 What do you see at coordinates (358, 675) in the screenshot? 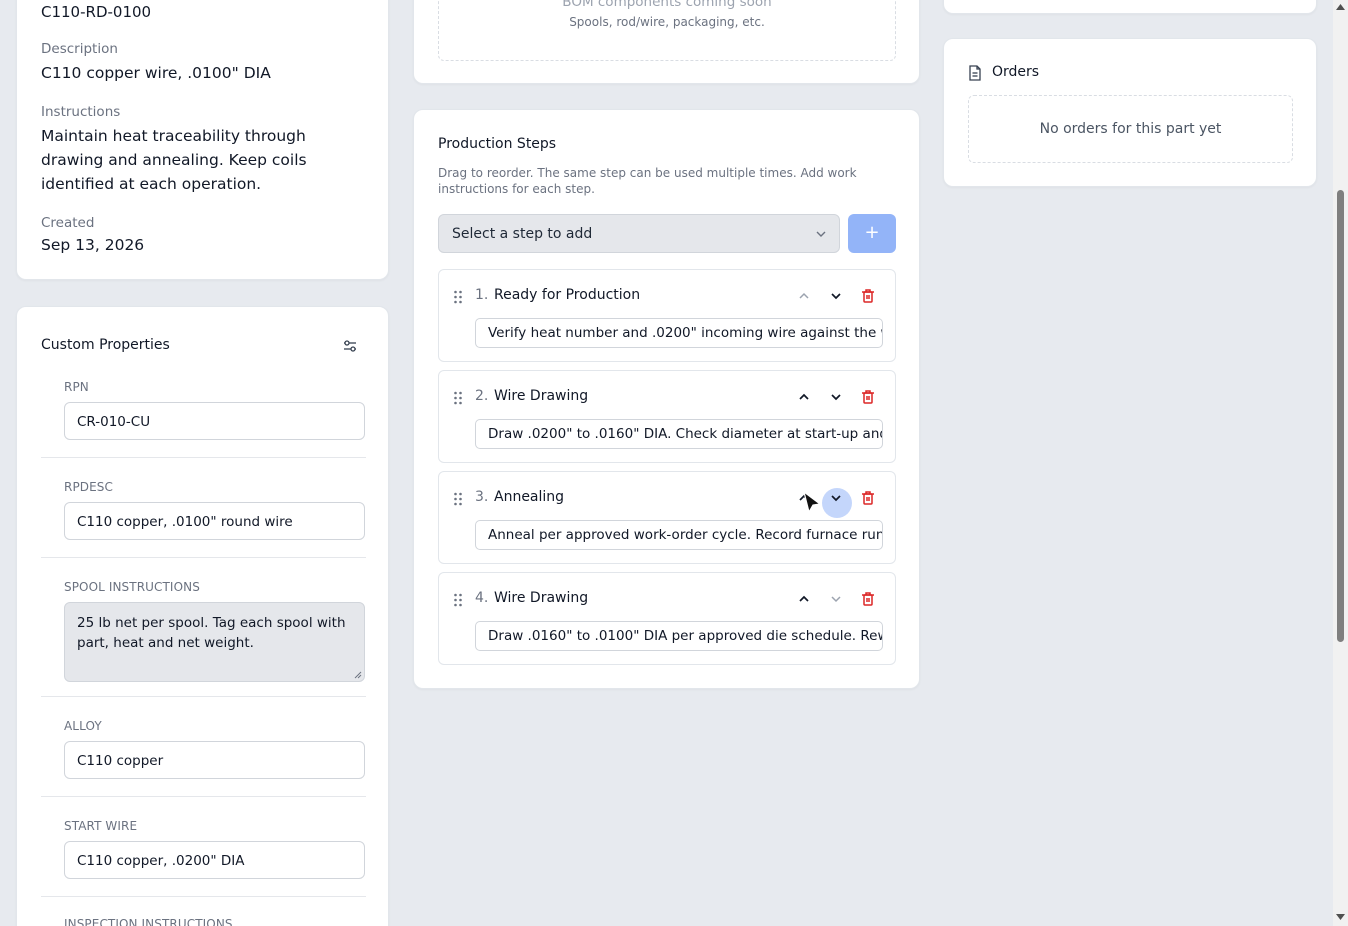
I see `resize-grip-icon` at bounding box center [358, 675].